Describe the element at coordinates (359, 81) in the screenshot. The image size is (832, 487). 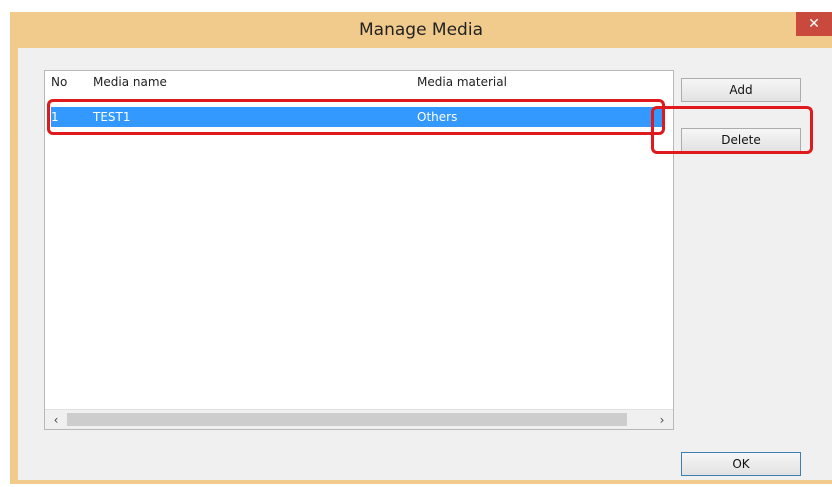
I see `list-header: No Media name Media material` at that location.